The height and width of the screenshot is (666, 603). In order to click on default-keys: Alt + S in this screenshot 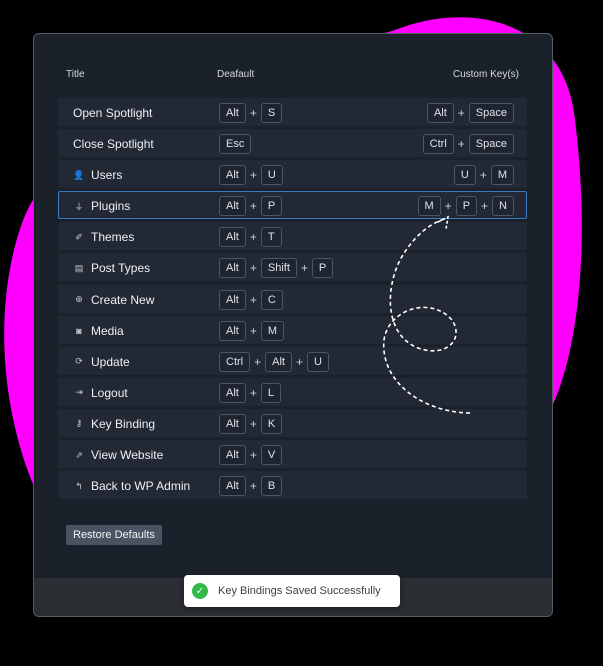, I will do `click(251, 113)`.